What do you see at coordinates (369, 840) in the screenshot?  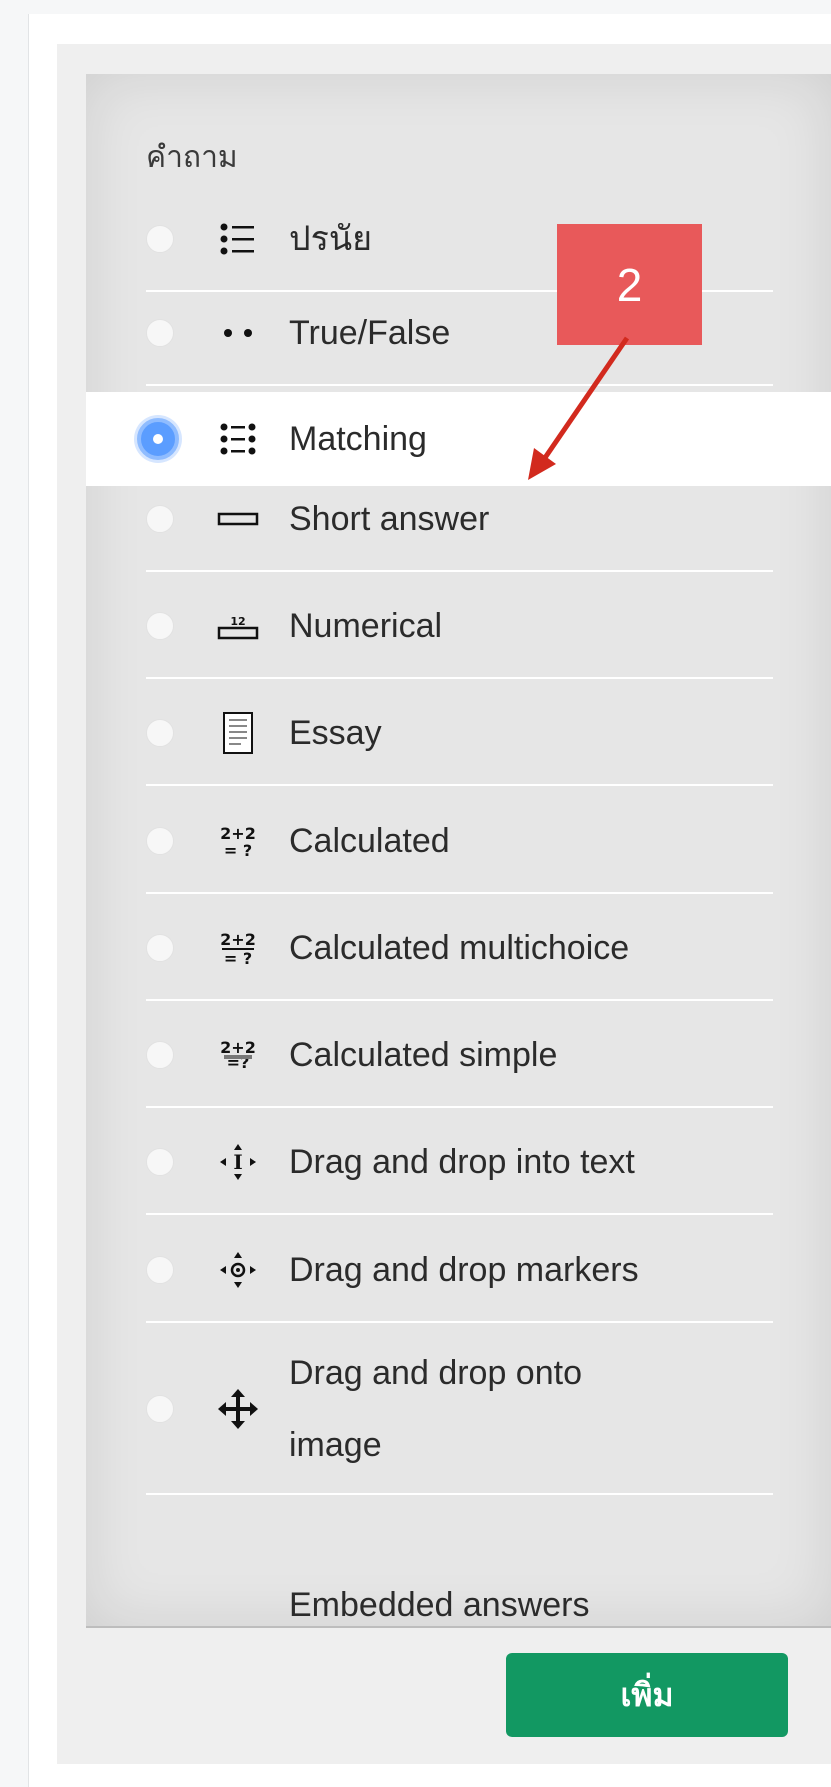 I see `item-label: Calculated` at bounding box center [369, 840].